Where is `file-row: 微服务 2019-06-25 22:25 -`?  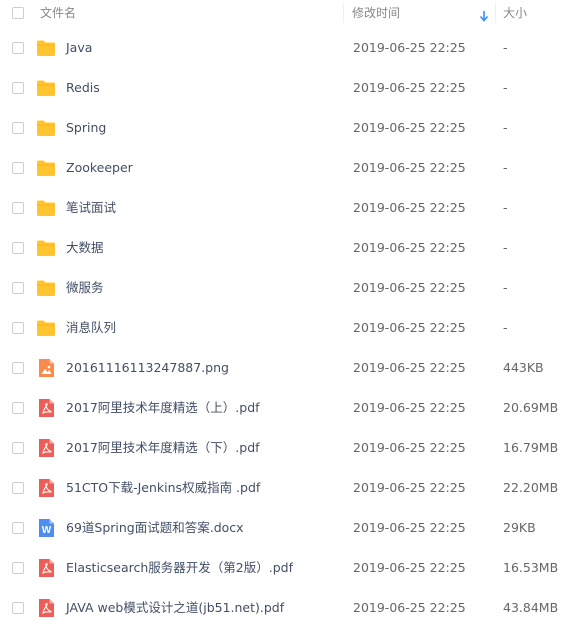 file-row: 微服务 2019-06-25 22:25 - is located at coordinates (291, 288).